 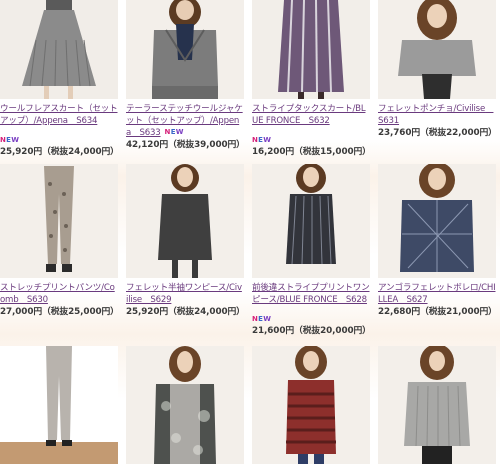 I want to click on product-name-link: テーラーステッチウールジャケット（セットアップ）/Appena S633 NEW, so click(x=185, y=121).